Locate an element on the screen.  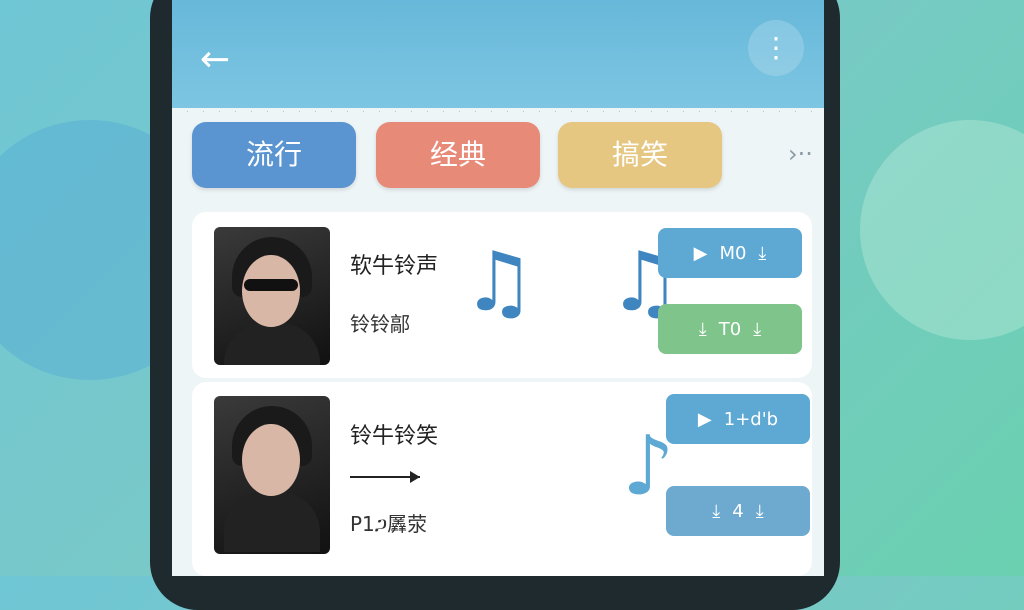
ringtone-subtitle: P1ጋ羼荥 is located at coordinates (389, 524).